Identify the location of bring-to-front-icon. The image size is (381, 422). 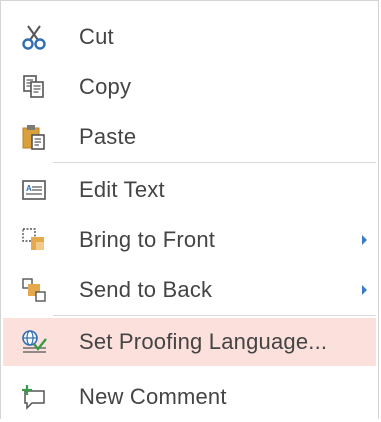
(34, 240).